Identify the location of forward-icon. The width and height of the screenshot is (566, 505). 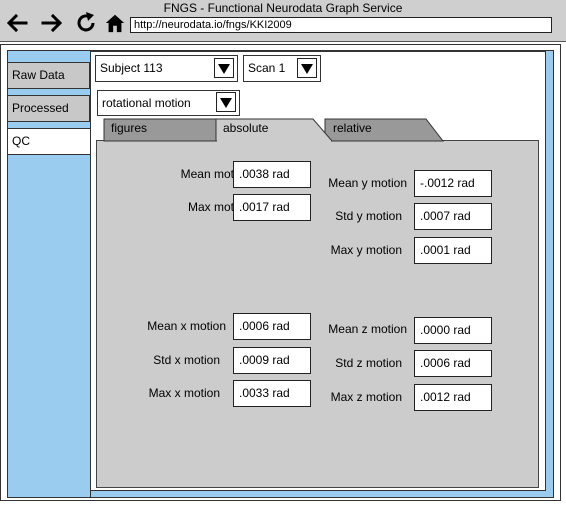
(52, 23).